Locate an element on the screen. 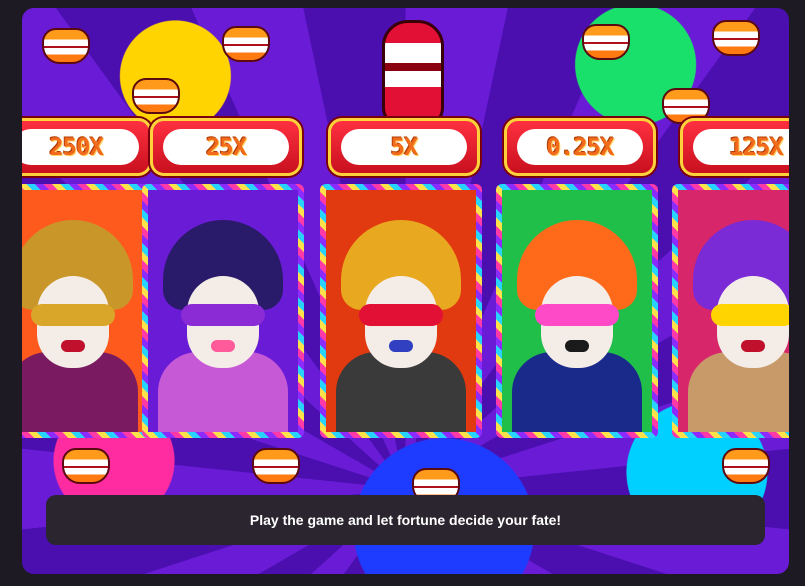 This screenshot has height=586, width=805. multiplier-label: 250X is located at coordinates (76, 147).